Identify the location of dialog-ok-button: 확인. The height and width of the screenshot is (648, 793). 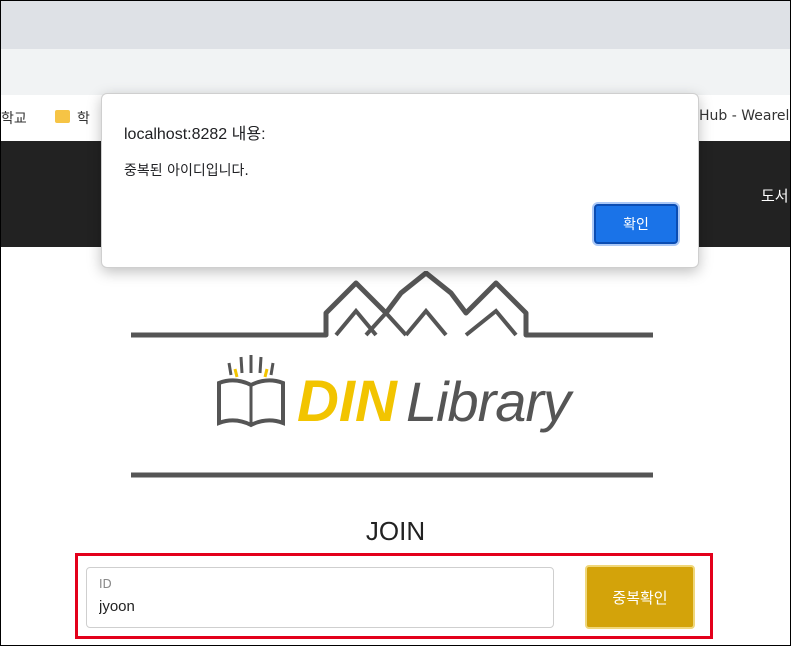
(636, 224).